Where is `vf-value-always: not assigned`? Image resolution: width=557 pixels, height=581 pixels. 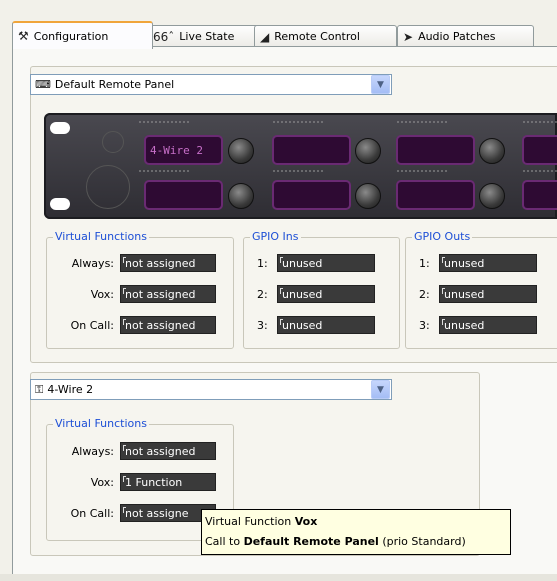 vf-value-always: not assigned is located at coordinates (168, 263).